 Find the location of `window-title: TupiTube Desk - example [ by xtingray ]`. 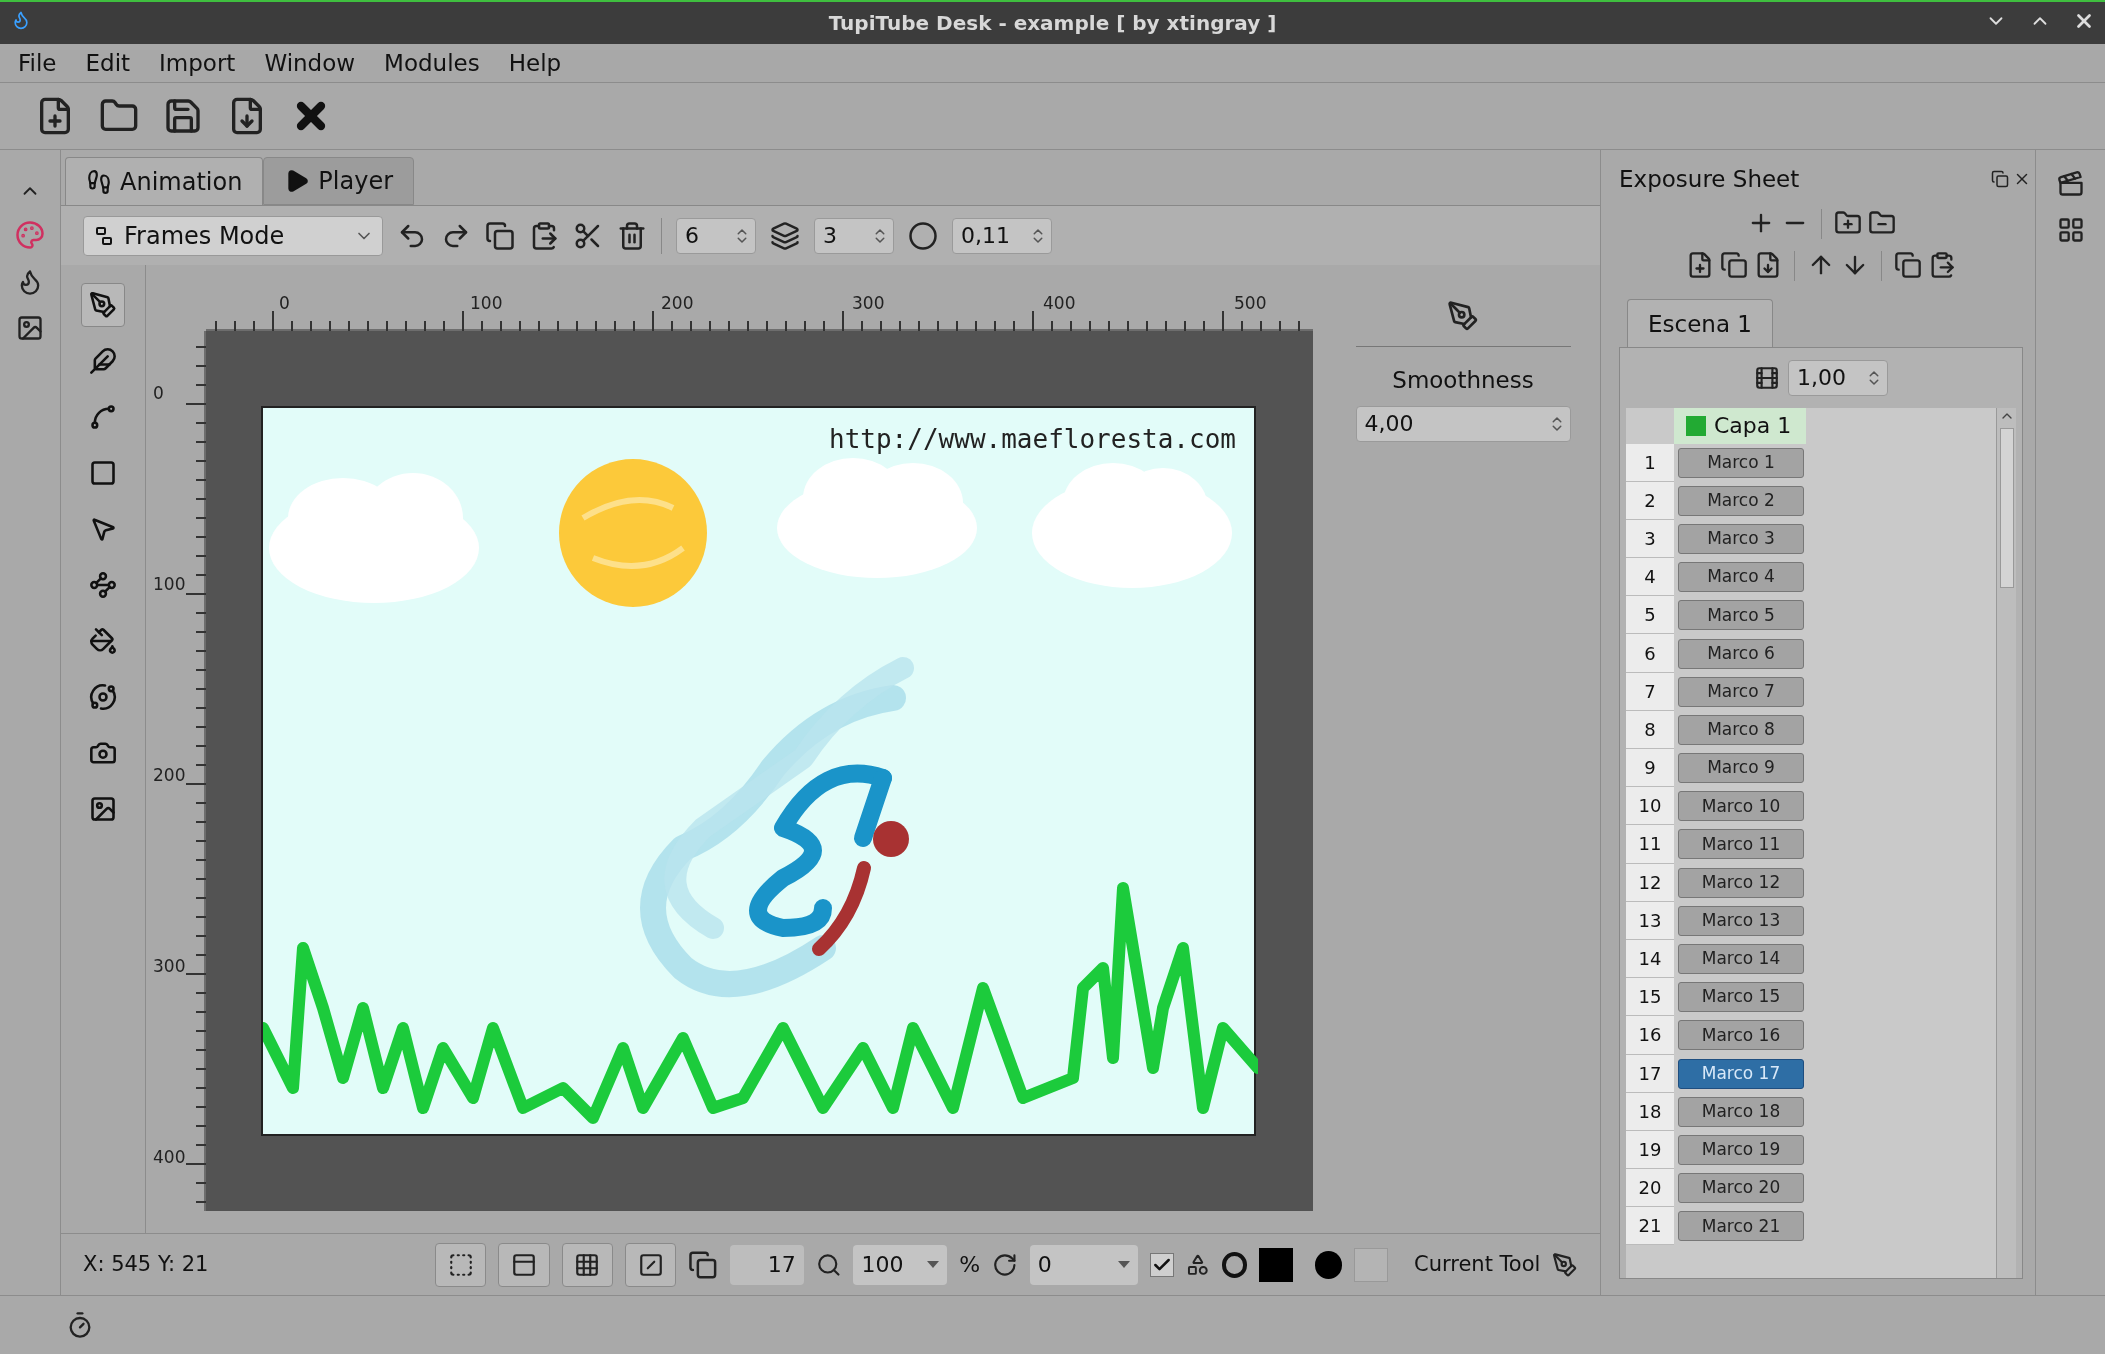

window-title: TupiTube Desk - example [ by xtingray ] is located at coordinates (1052, 23).